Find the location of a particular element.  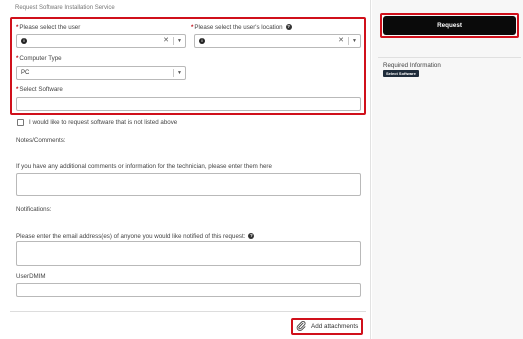

software-label: *Select Software is located at coordinates (39, 89).